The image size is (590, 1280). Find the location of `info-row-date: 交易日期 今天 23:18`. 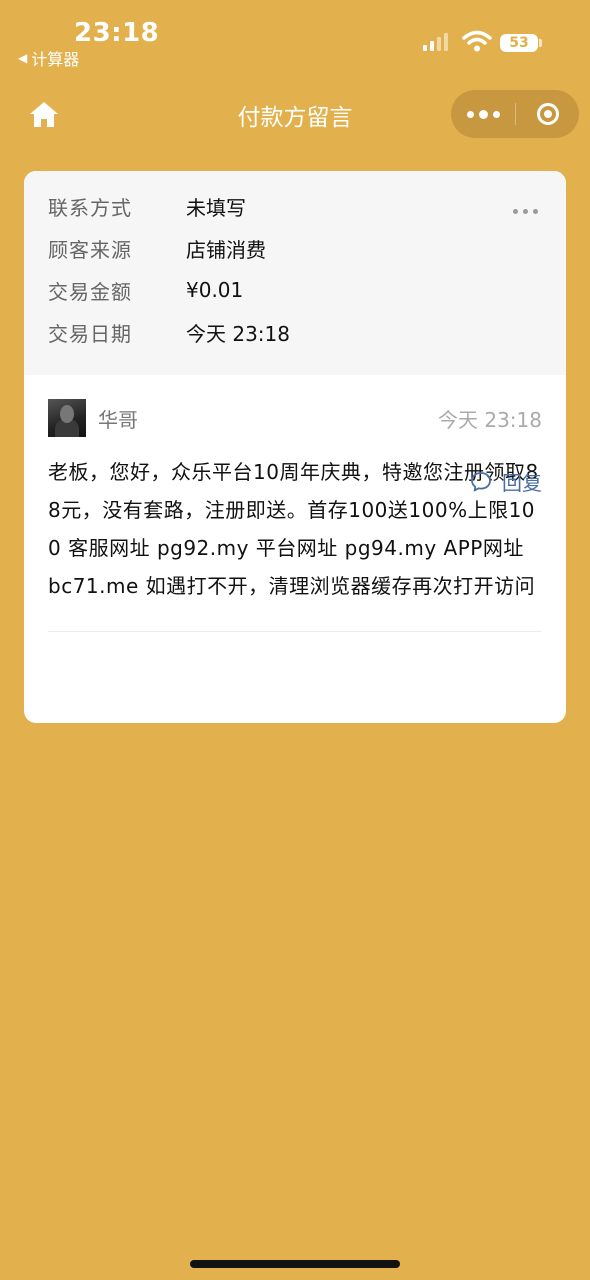

info-row-date: 交易日期 今天 23:18 is located at coordinates (295, 332).